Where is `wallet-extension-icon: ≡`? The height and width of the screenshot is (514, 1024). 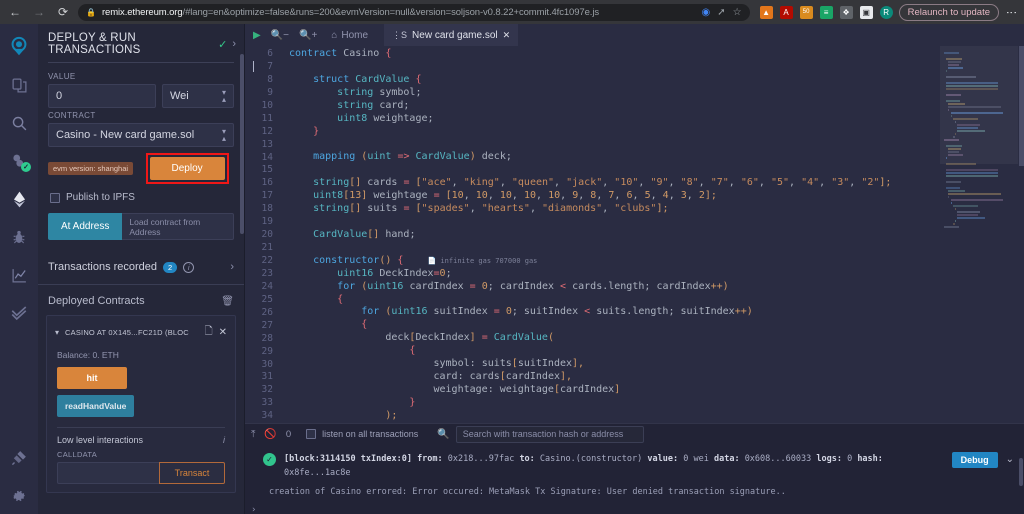
wallet-extension-icon: ≡ is located at coordinates (826, 12).